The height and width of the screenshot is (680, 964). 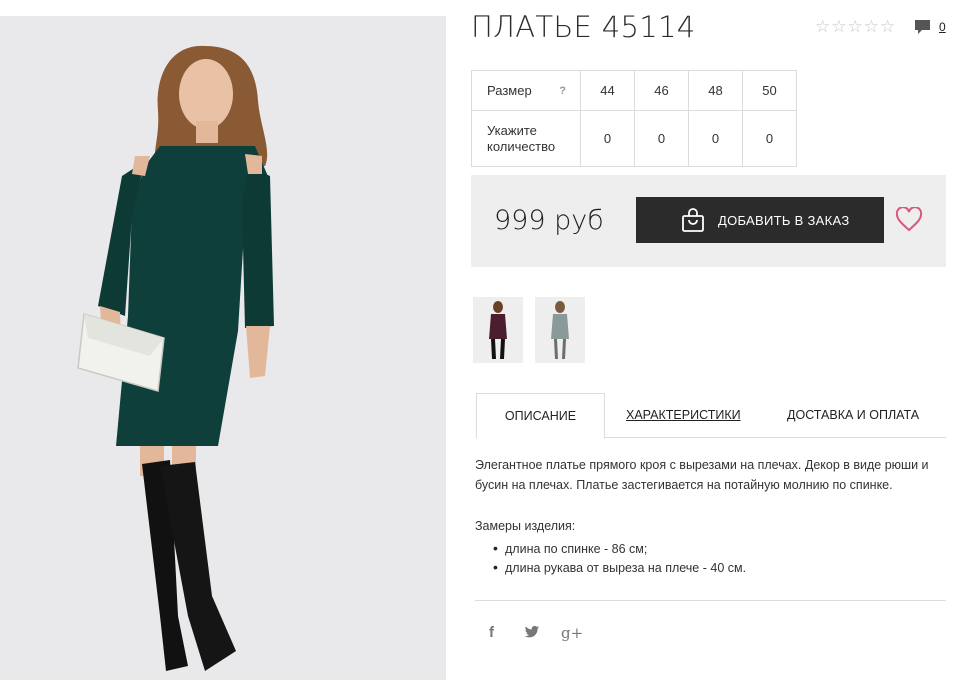 I want to click on add-to-order-button: ДОБАВИТЬ В ЗАКАЗ, so click(x=760, y=220).